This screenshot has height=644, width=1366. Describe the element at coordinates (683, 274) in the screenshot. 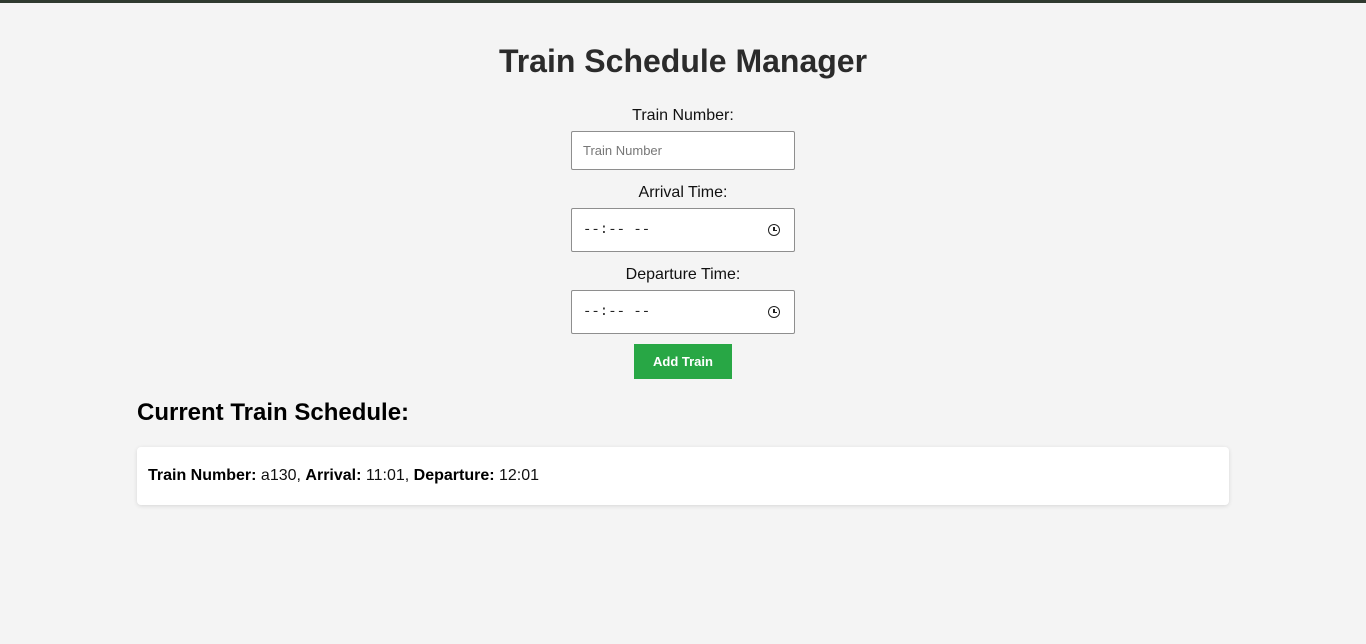

I see `departure-time-label: Departure Time:` at that location.